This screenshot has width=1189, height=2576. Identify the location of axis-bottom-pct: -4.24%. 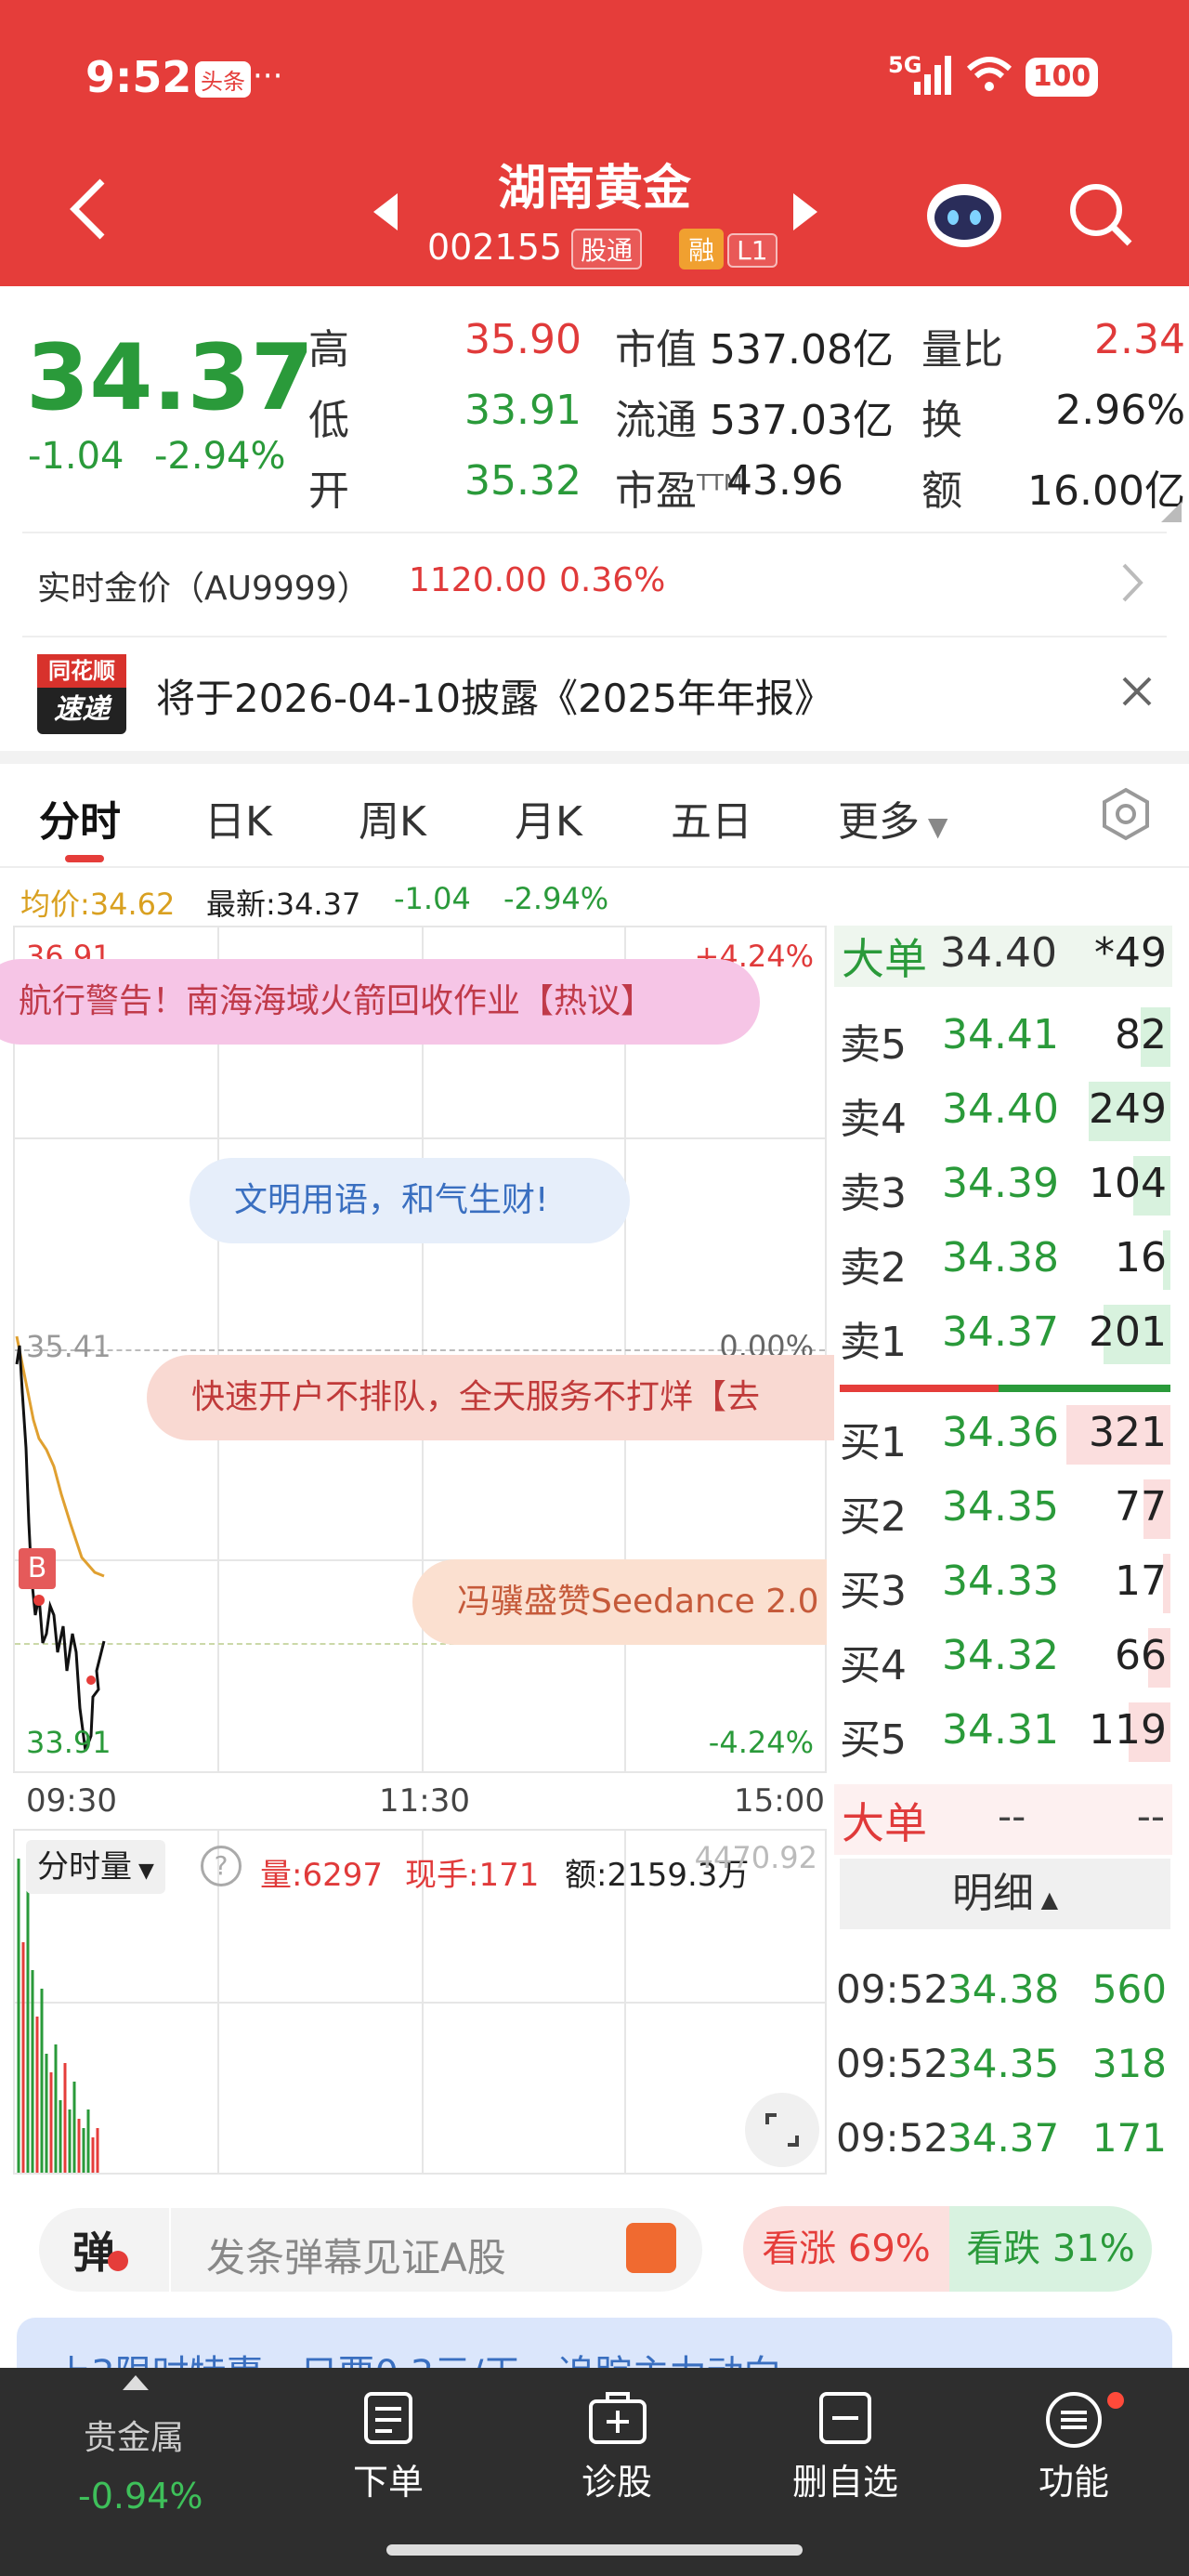
(761, 1742).